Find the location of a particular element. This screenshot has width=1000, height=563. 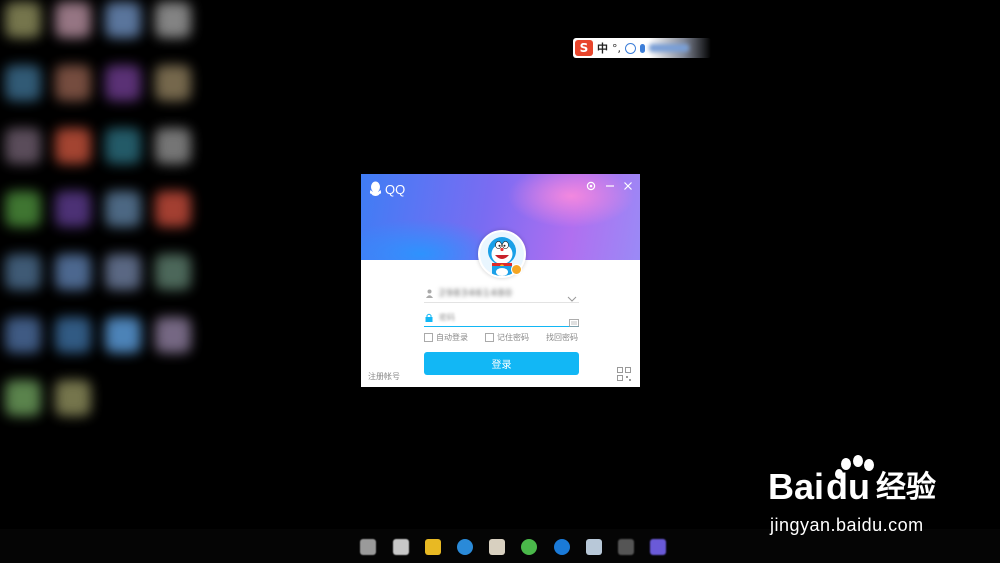

remember-password-checkbox: 记住密码 is located at coordinates (507, 337).